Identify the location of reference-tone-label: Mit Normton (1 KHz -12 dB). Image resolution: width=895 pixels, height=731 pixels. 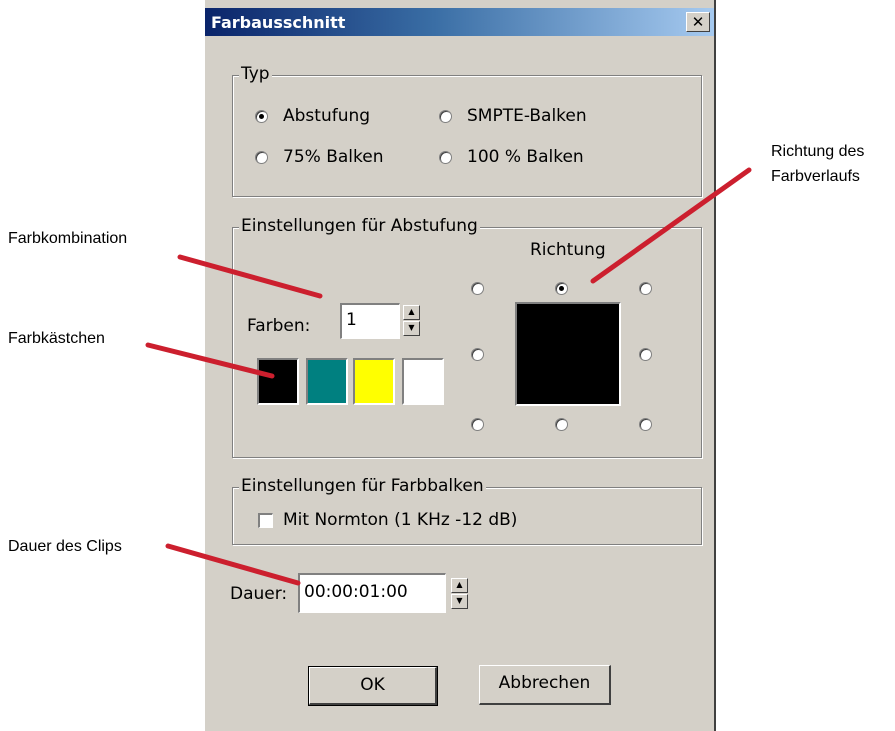
(400, 520).